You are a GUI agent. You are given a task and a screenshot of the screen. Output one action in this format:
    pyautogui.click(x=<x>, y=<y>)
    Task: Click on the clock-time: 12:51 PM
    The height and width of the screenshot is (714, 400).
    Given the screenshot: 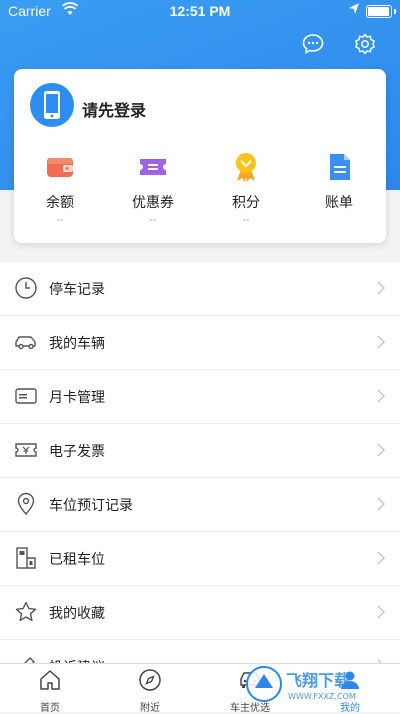 What is the action you would take?
    pyautogui.click(x=200, y=11)
    